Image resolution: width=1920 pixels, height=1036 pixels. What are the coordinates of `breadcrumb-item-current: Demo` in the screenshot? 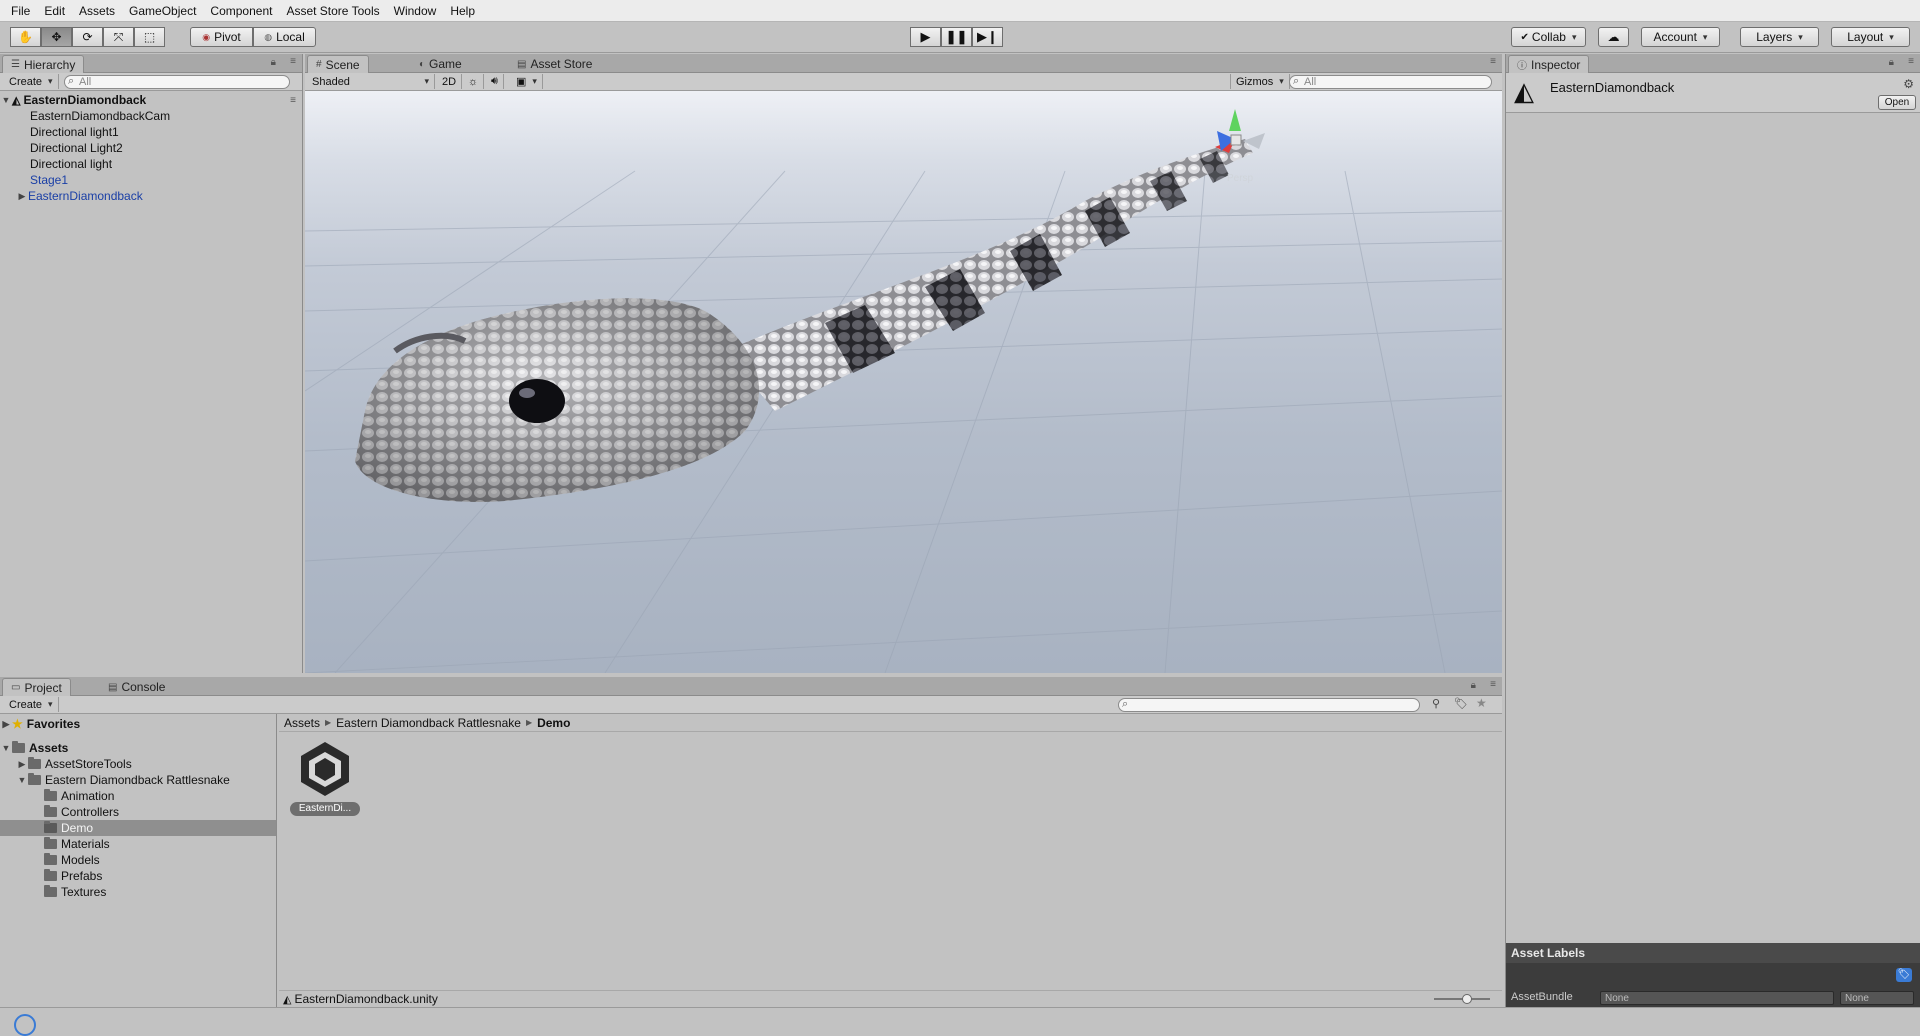 It's located at (553, 723).